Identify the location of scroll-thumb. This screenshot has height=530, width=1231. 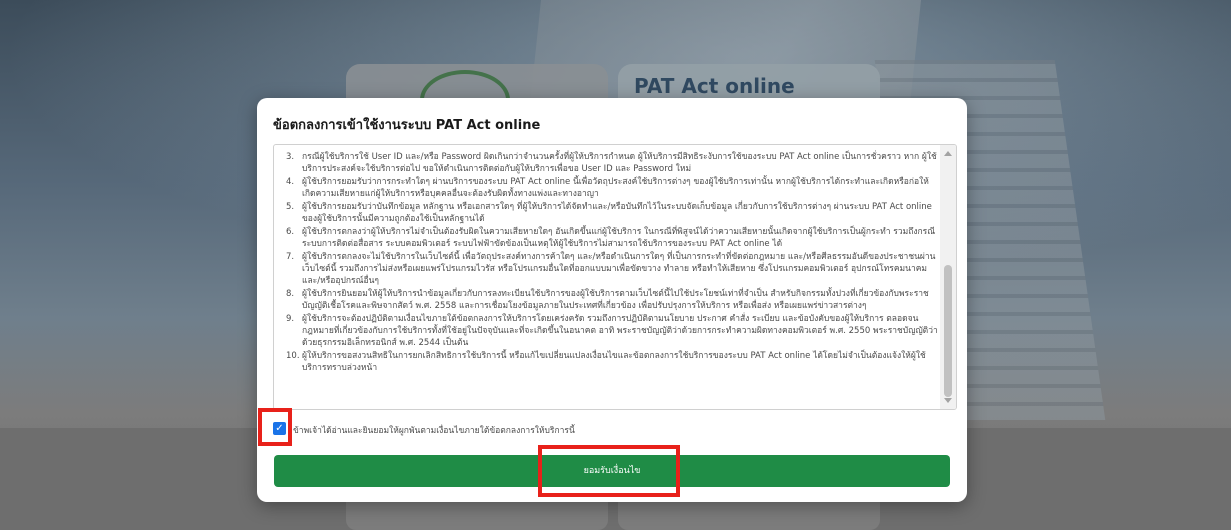
(948, 331).